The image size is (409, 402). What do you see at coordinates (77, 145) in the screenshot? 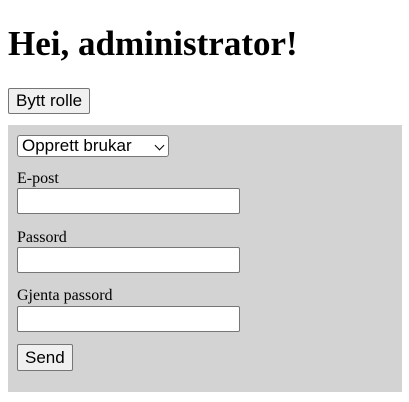
I see `action-select-value: Opprett brukar` at bounding box center [77, 145].